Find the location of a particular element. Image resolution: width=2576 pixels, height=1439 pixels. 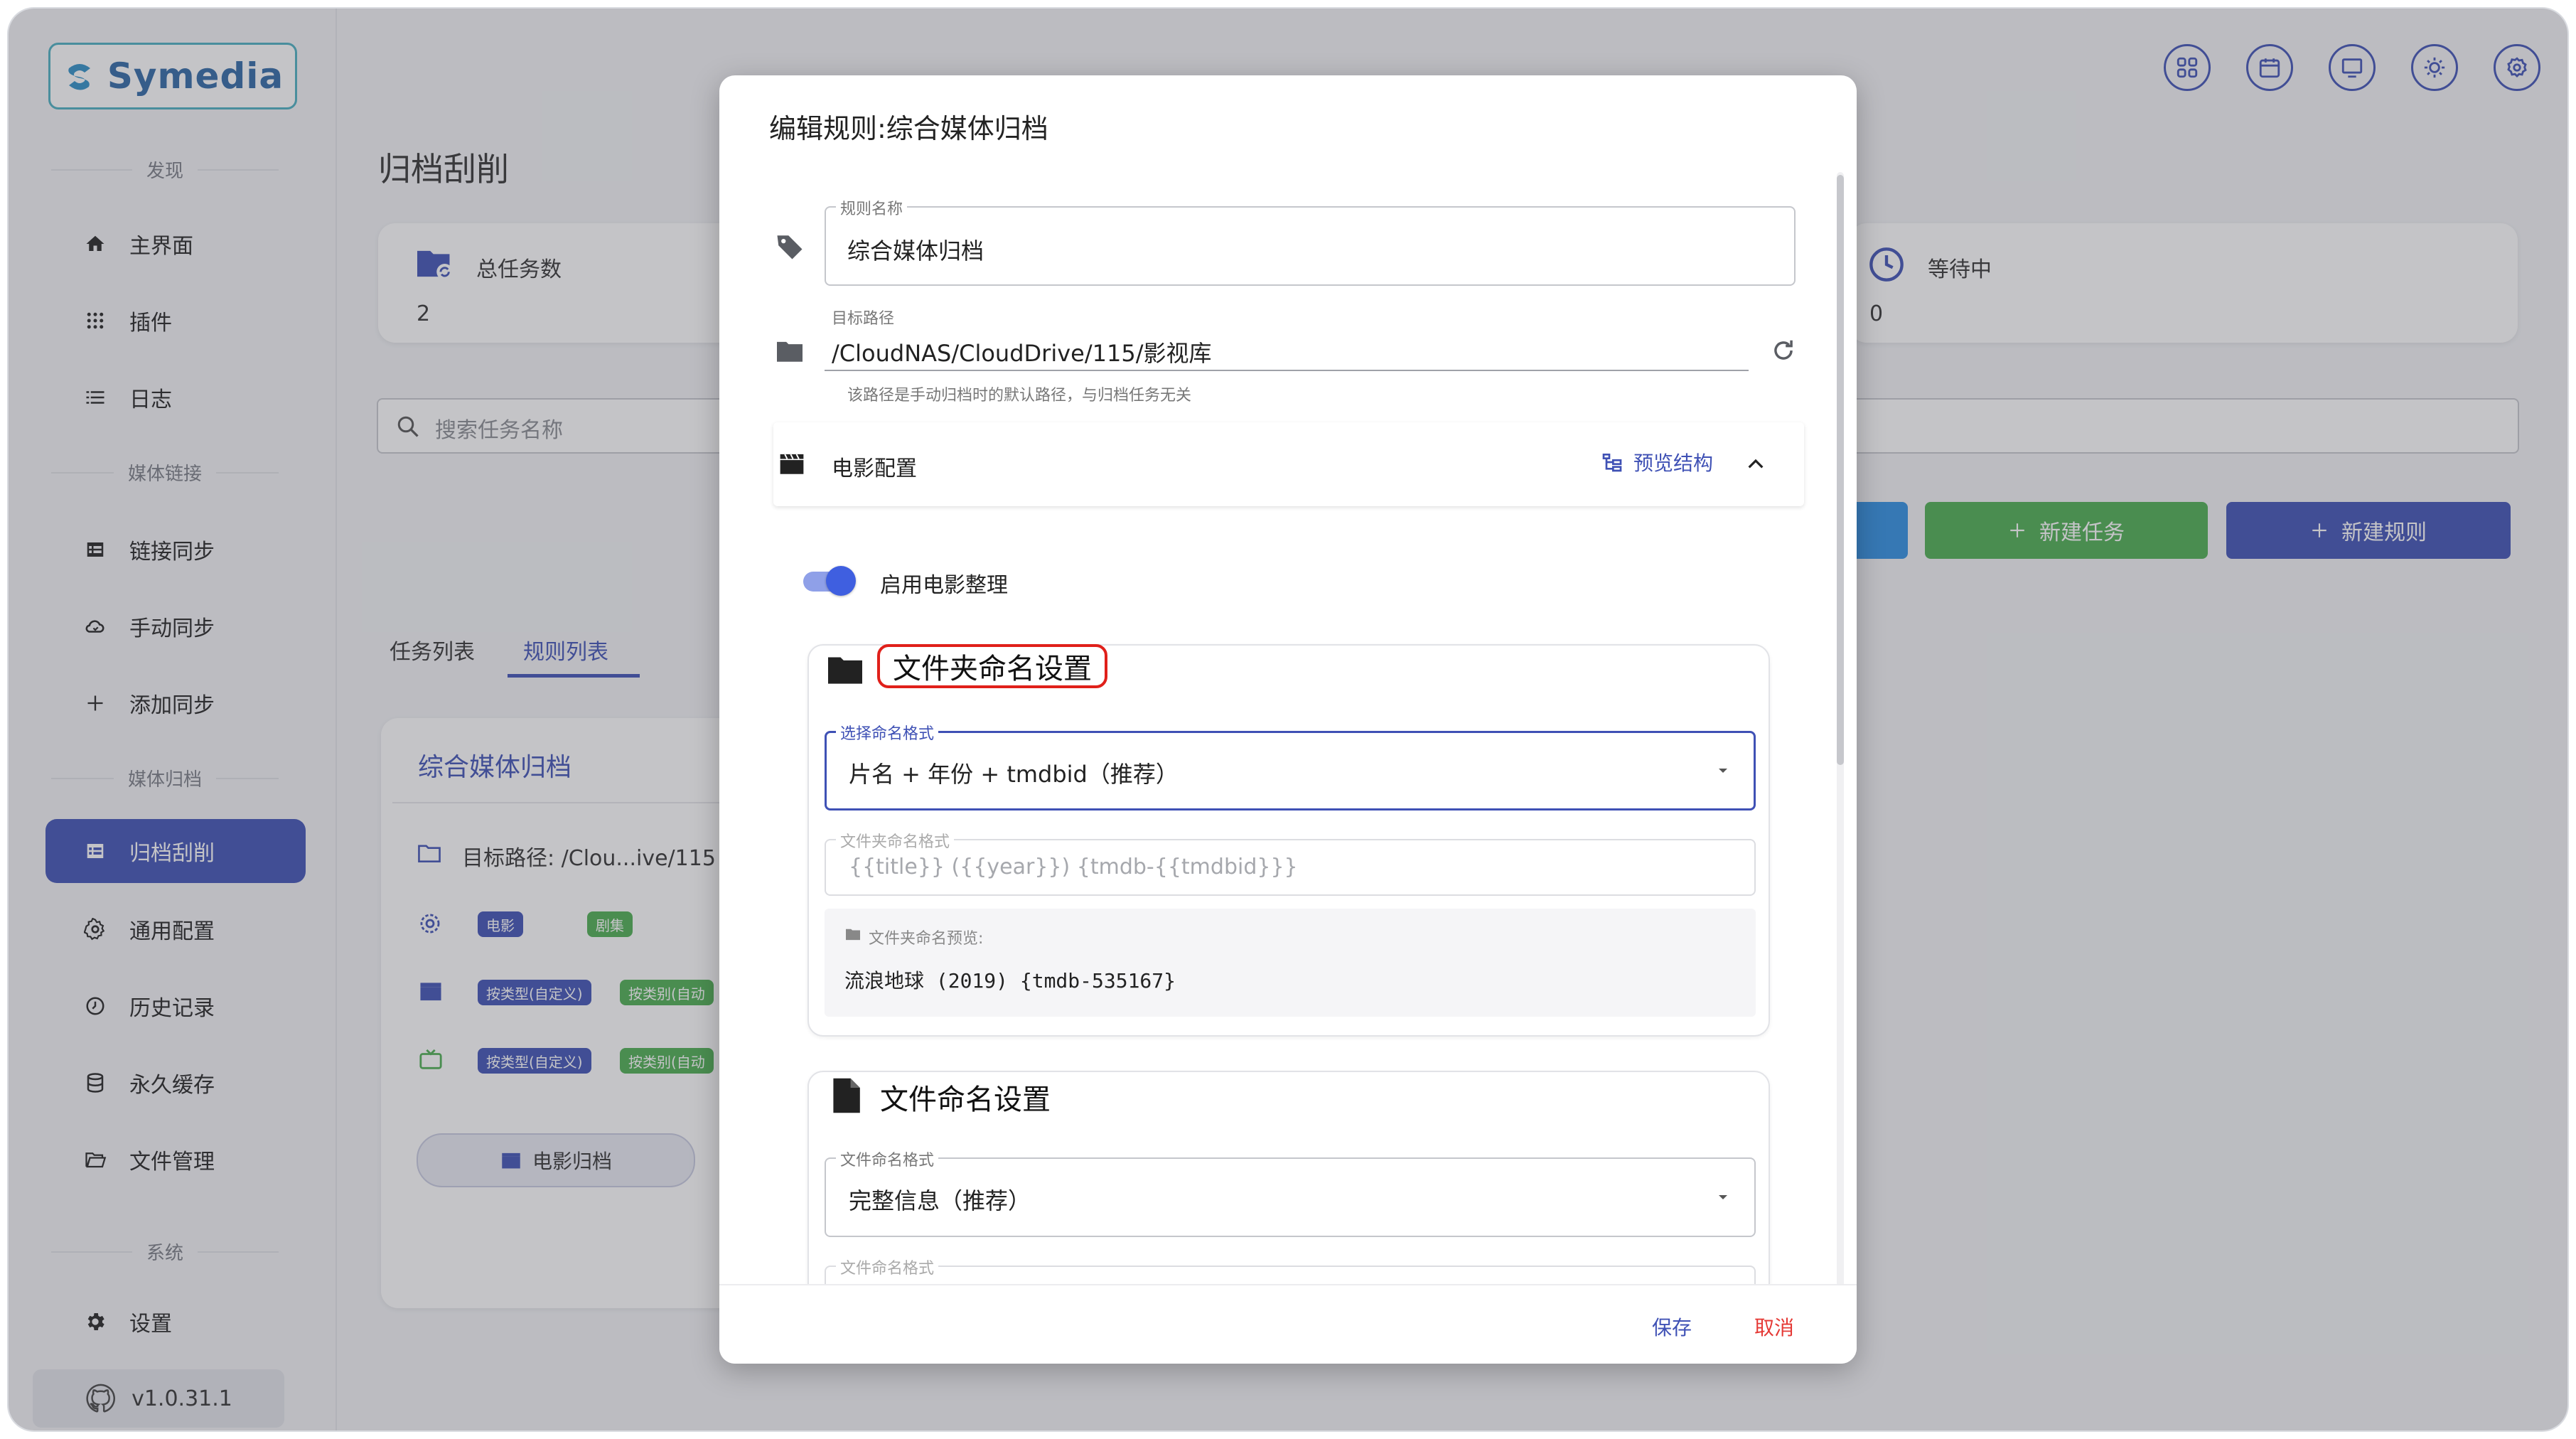

preview-value: 流浪地球 (2019) {tmdb-535167} is located at coordinates (1010, 981).